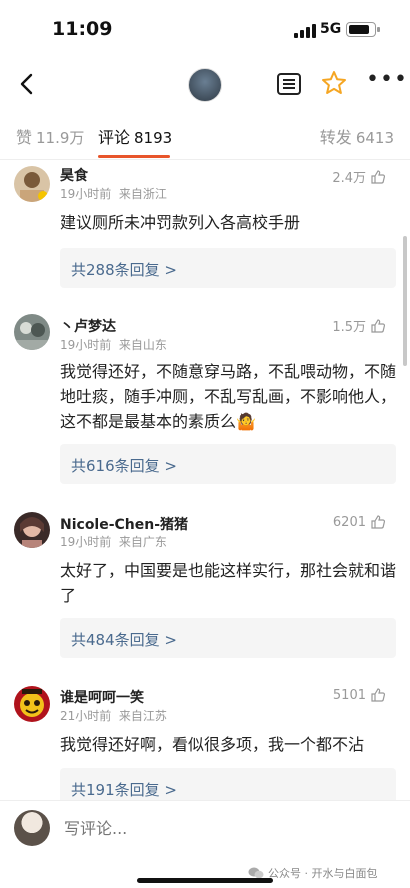 This screenshot has width=410, height=888. What do you see at coordinates (74, 175) in the screenshot?
I see `username: 昊食` at bounding box center [74, 175].